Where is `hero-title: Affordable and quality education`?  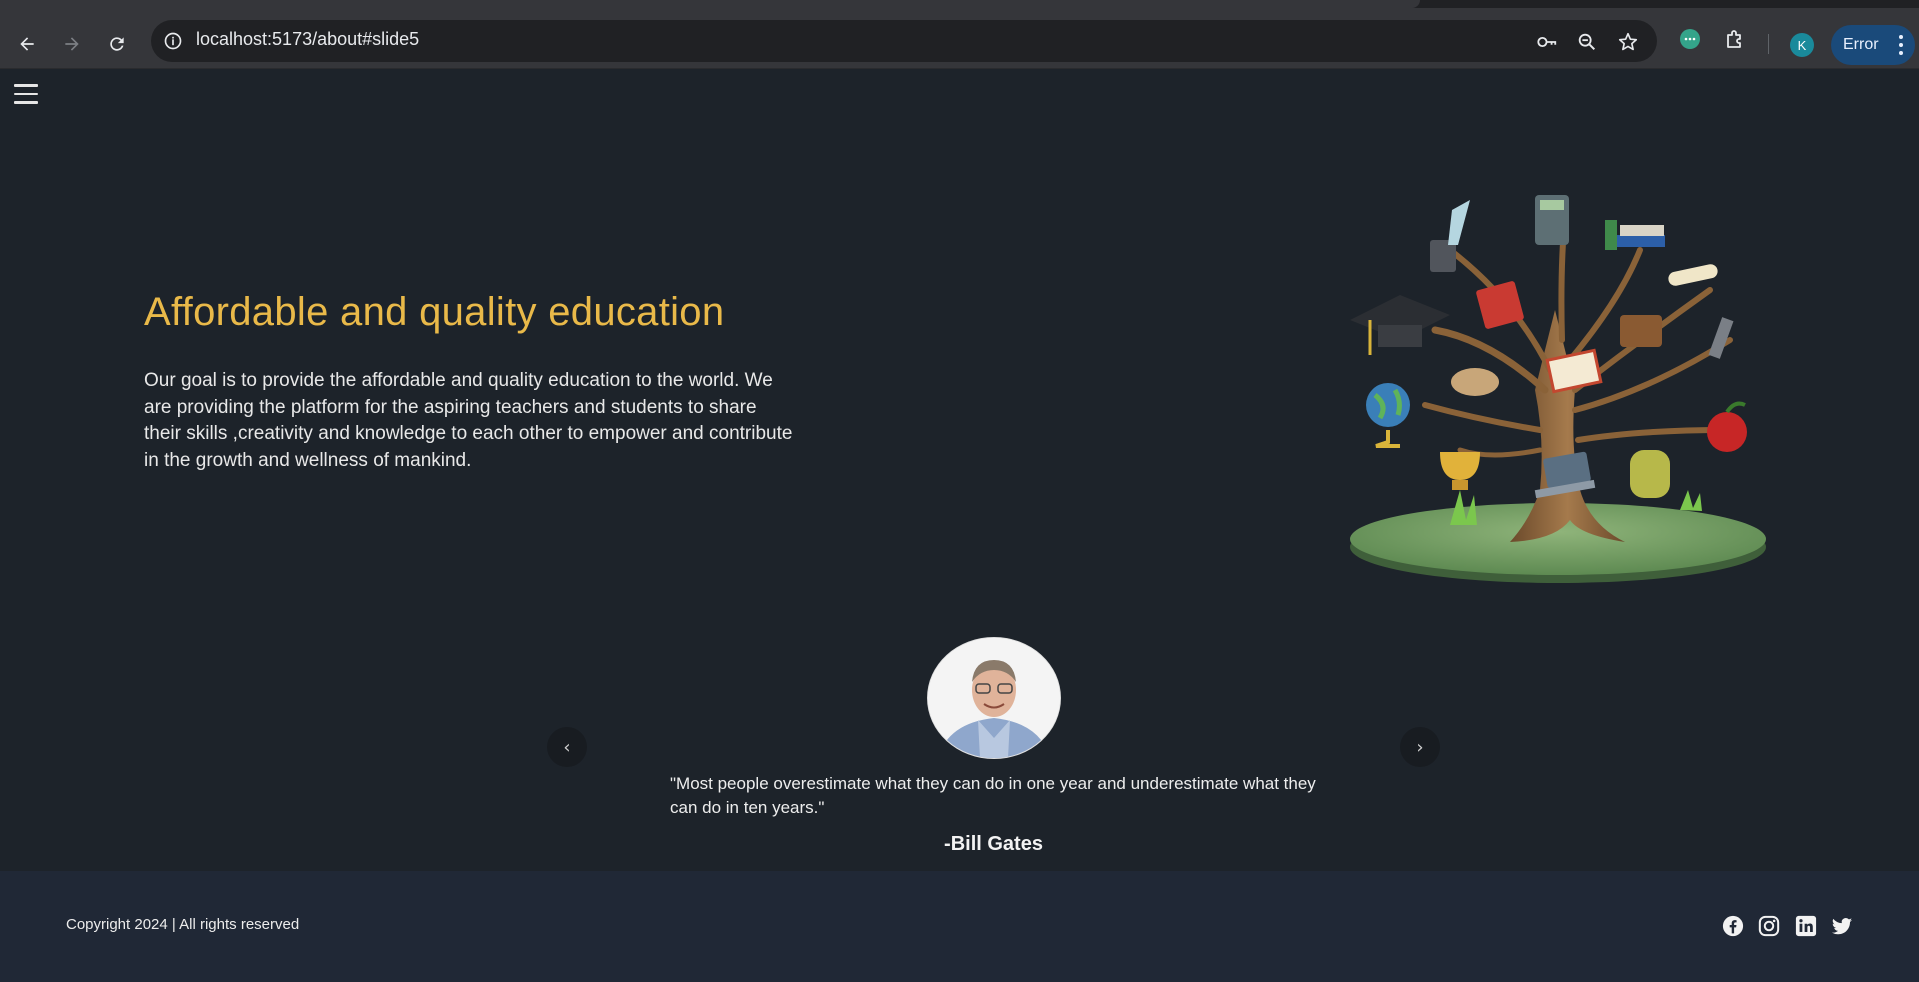
hero-title: Affordable and quality education is located at coordinates (434, 312).